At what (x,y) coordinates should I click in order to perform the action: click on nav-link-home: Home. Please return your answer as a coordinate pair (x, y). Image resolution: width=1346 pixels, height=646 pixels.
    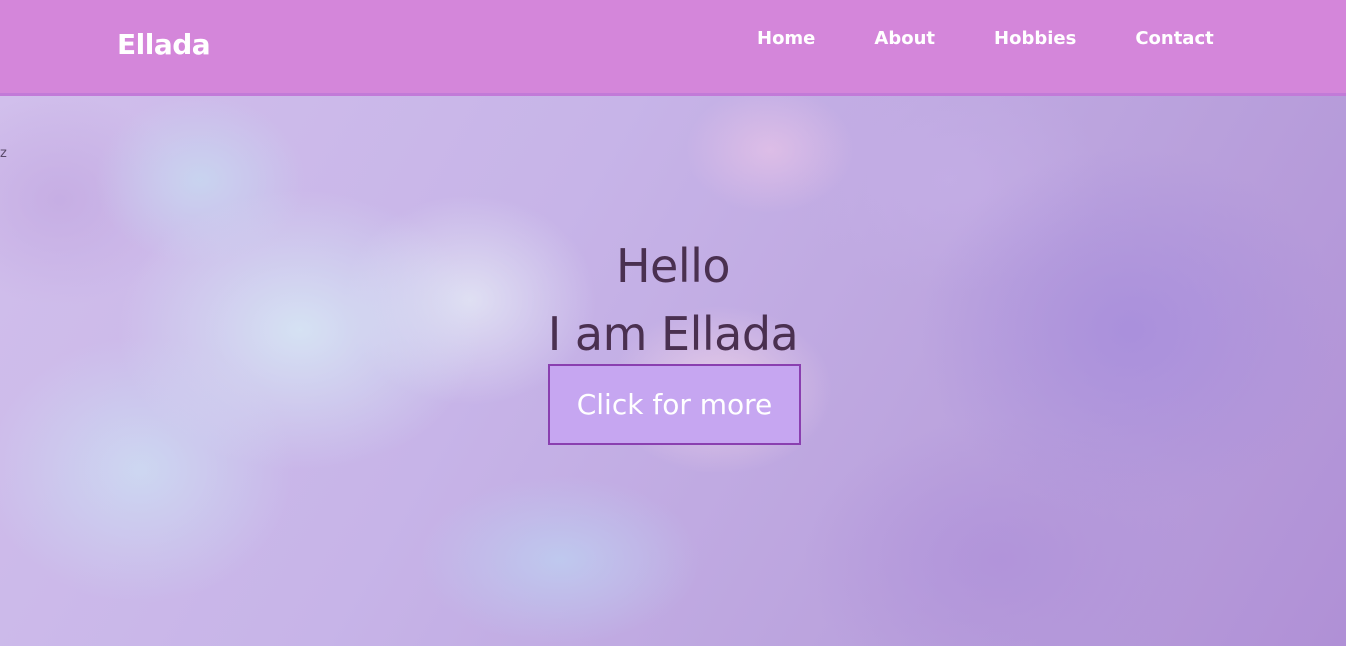
    Looking at the image, I should click on (786, 38).